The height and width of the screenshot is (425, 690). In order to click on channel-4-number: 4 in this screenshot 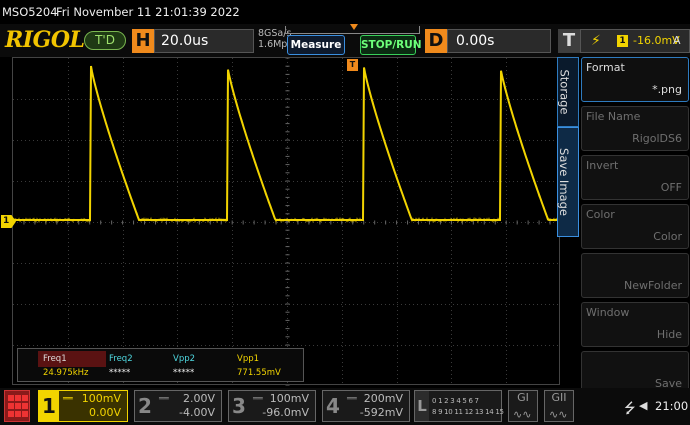, I will do `click(333, 406)`.